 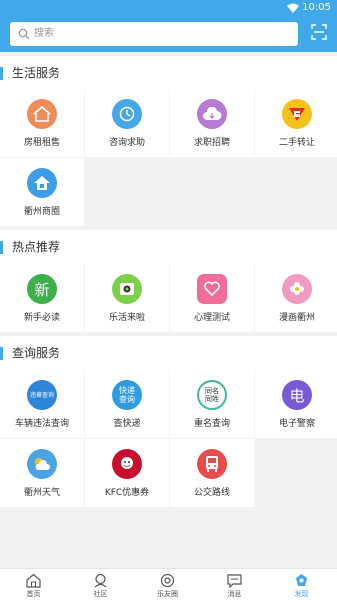 I want to click on grid-item-label: 车辆违法查询, so click(x=41, y=424).